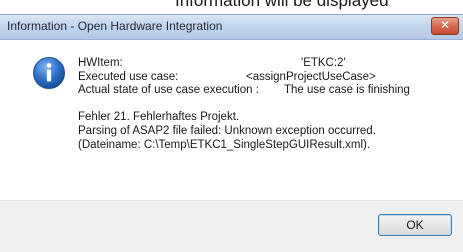  Describe the element at coordinates (347, 90) in the screenshot. I see `actual-state-value: The use case is finishing` at that location.